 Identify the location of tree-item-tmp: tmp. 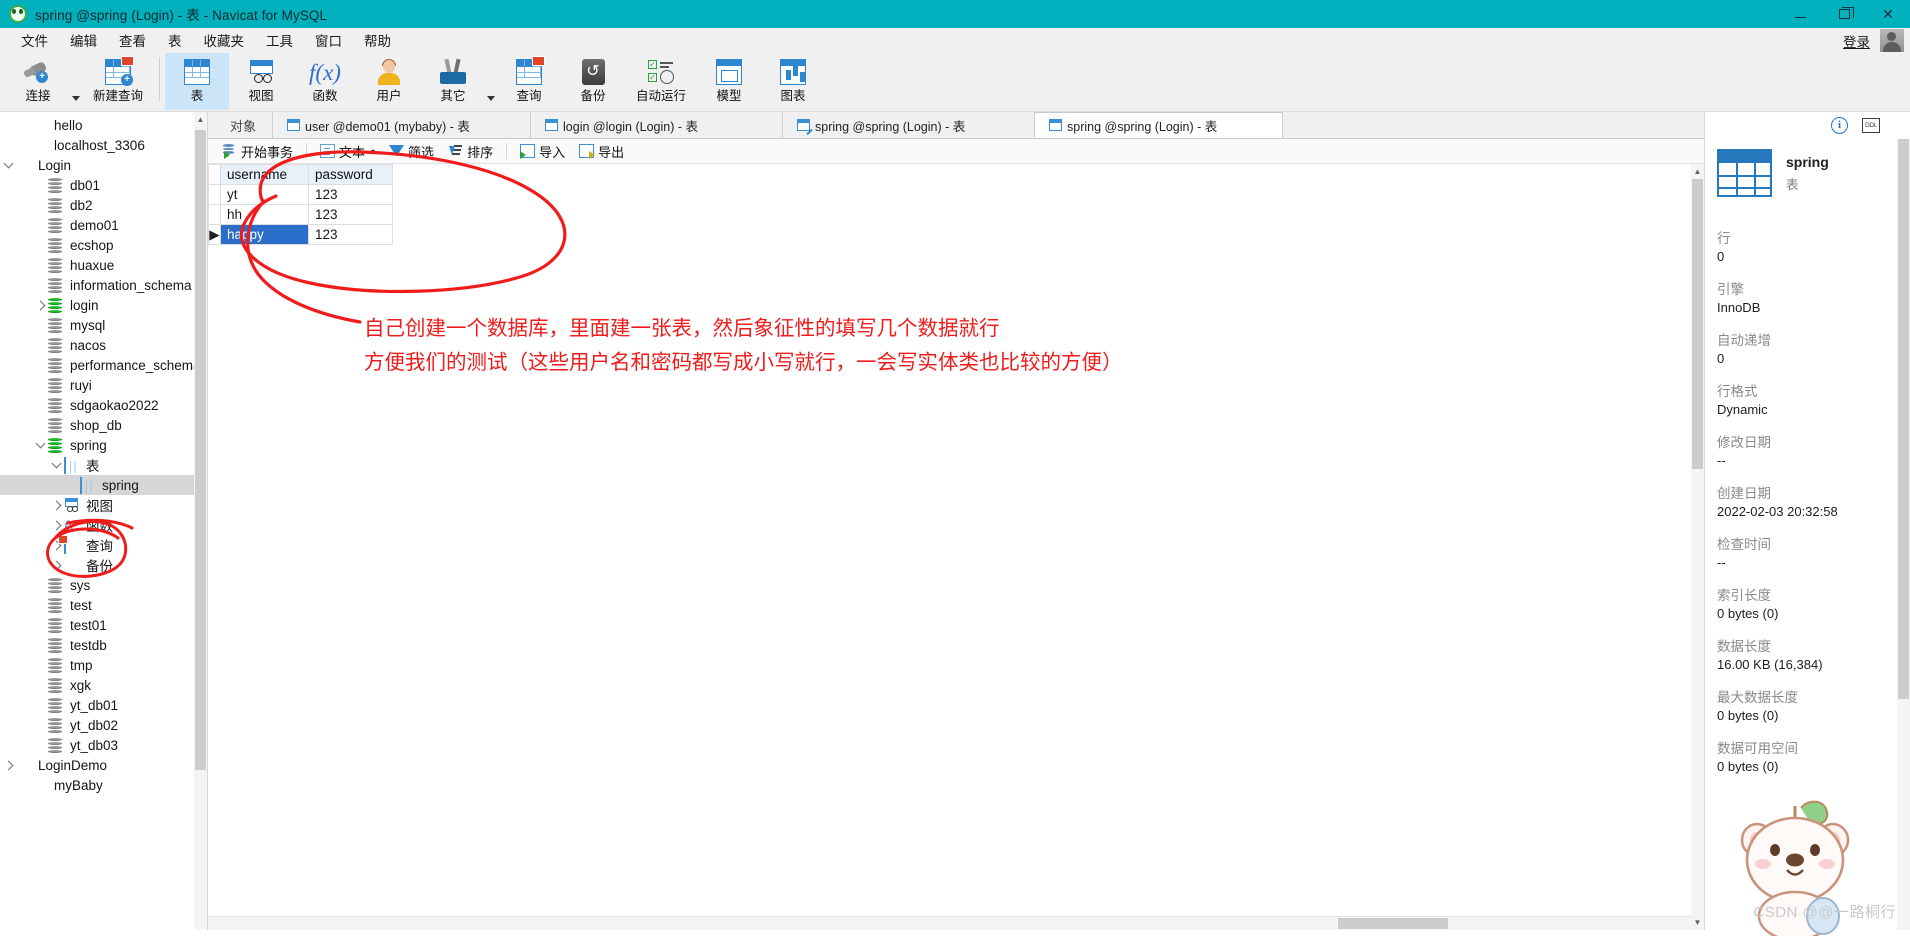
(103, 665).